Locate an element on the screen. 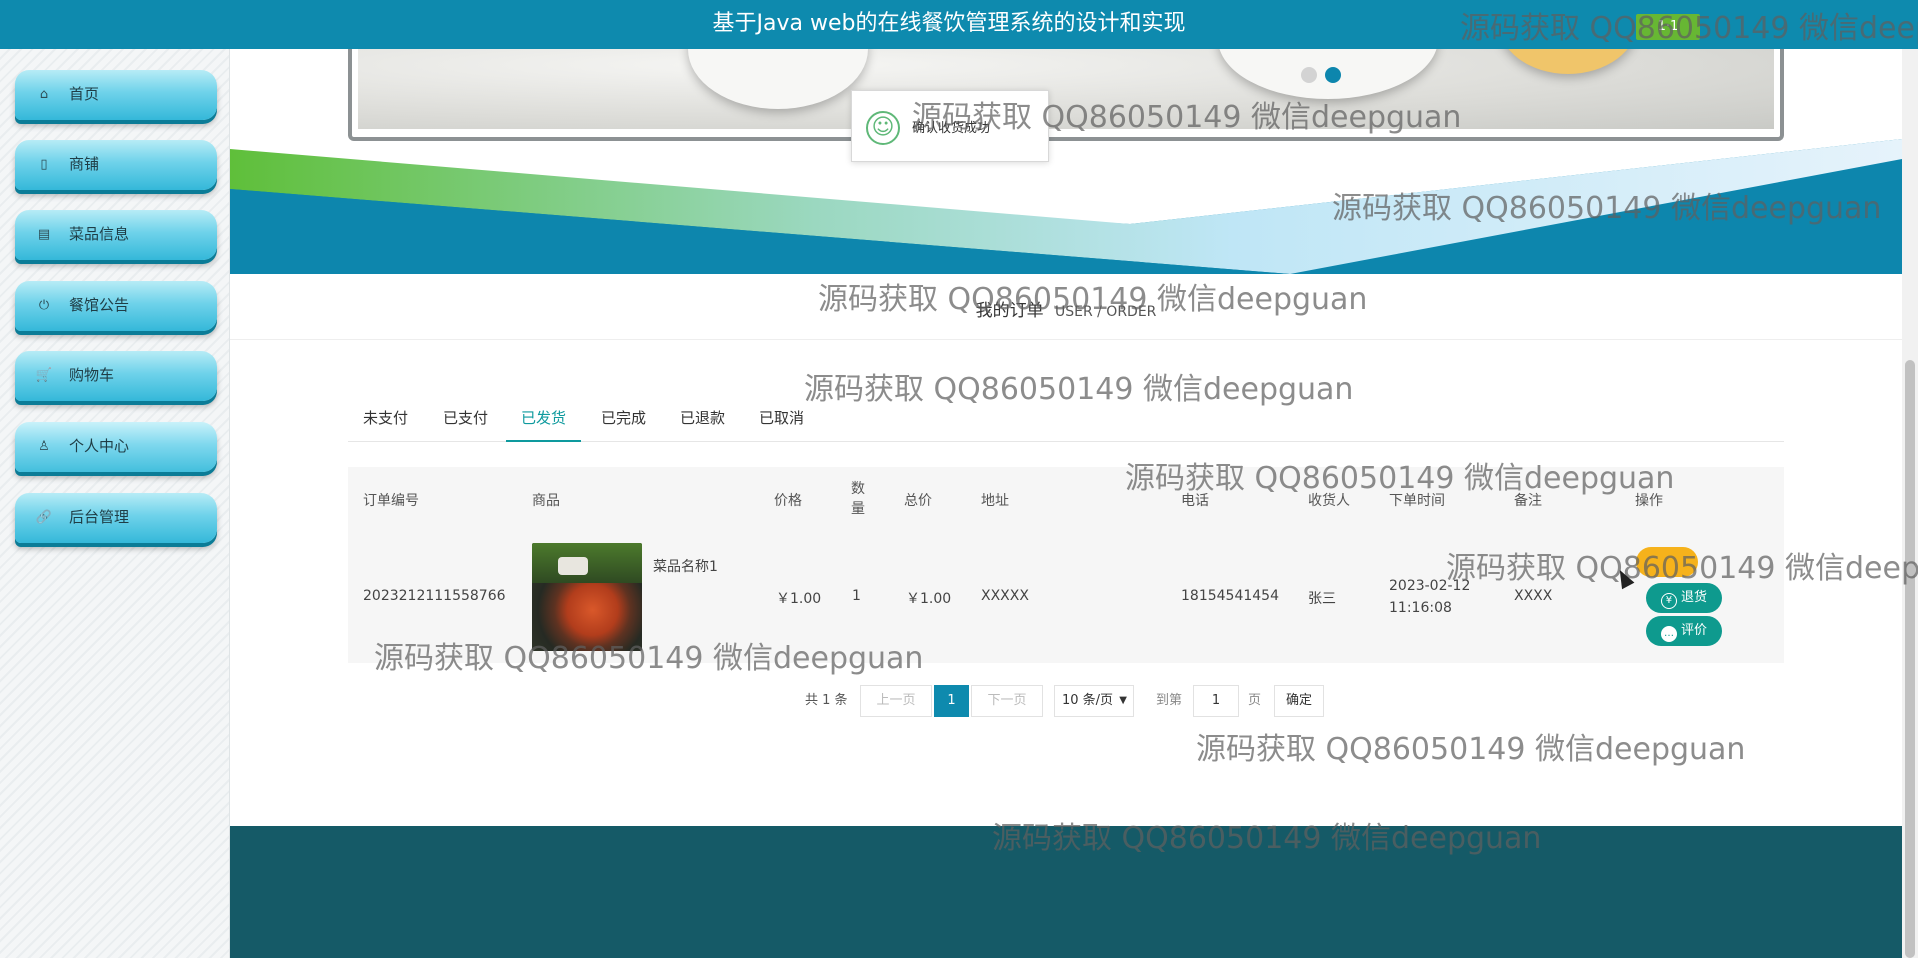 The width and height of the screenshot is (1918, 958). sidebar-item-user-center: ♙ 个人中心 is located at coordinates (116, 447).